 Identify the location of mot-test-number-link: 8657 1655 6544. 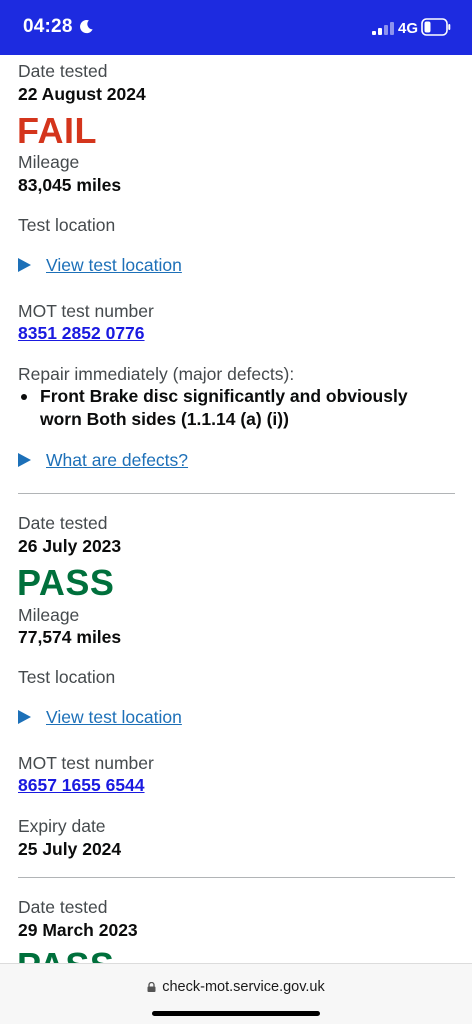
(81, 785).